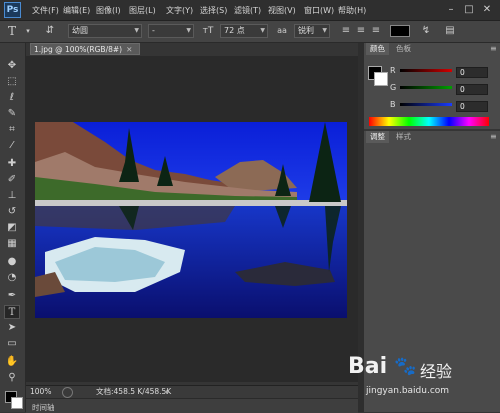 The width and height of the screenshot is (500, 413). Describe the element at coordinates (108, 10) in the screenshot. I see `menu-image: 图像(I)` at that location.